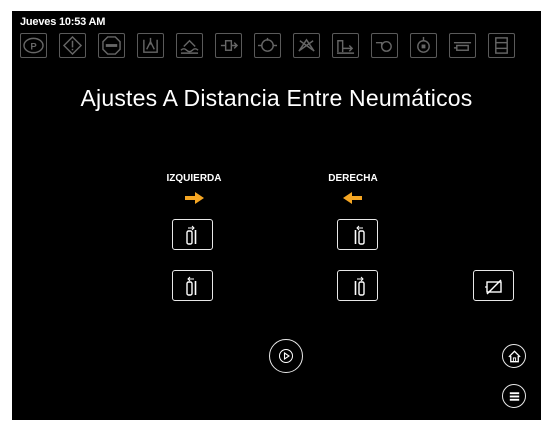 This screenshot has height=430, width=553. I want to click on home-icon, so click(514, 355).